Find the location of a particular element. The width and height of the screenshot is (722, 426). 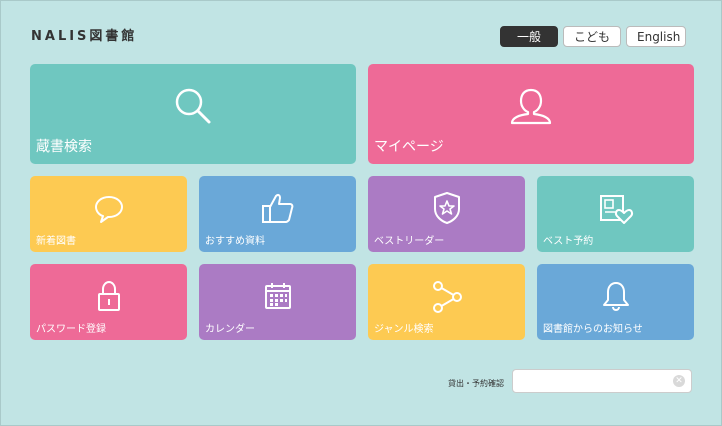

search-icon is located at coordinates (193, 106).